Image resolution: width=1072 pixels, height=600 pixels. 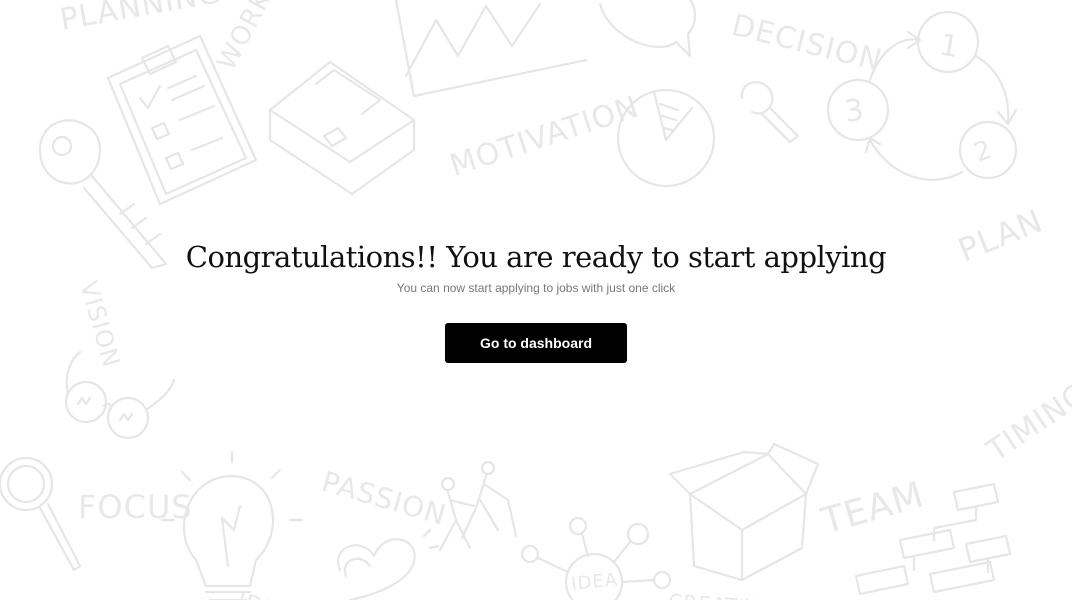 What do you see at coordinates (232, 525) in the screenshot?
I see `lightbulb-doodle: IDEA` at bounding box center [232, 525].